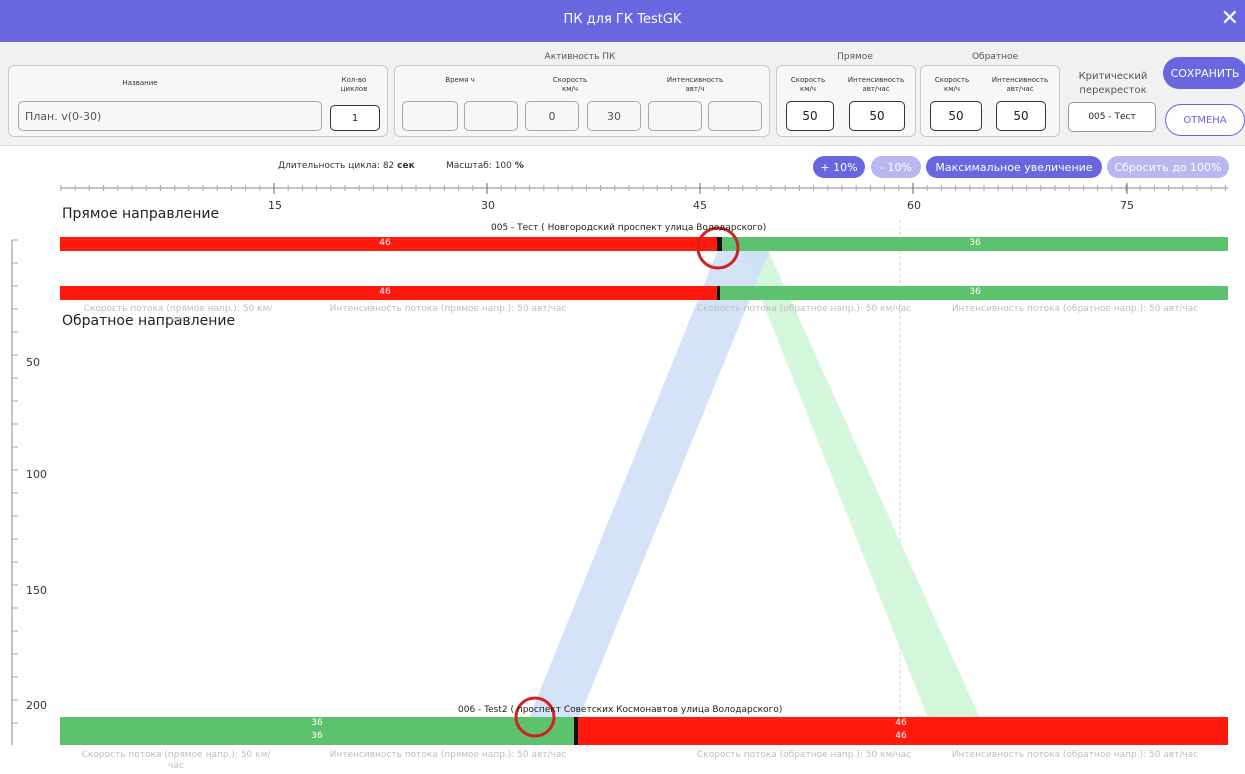 The width and height of the screenshot is (1245, 774). Describe the element at coordinates (718, 293) in the screenshot. I see `int1-reverse-marker` at that location.